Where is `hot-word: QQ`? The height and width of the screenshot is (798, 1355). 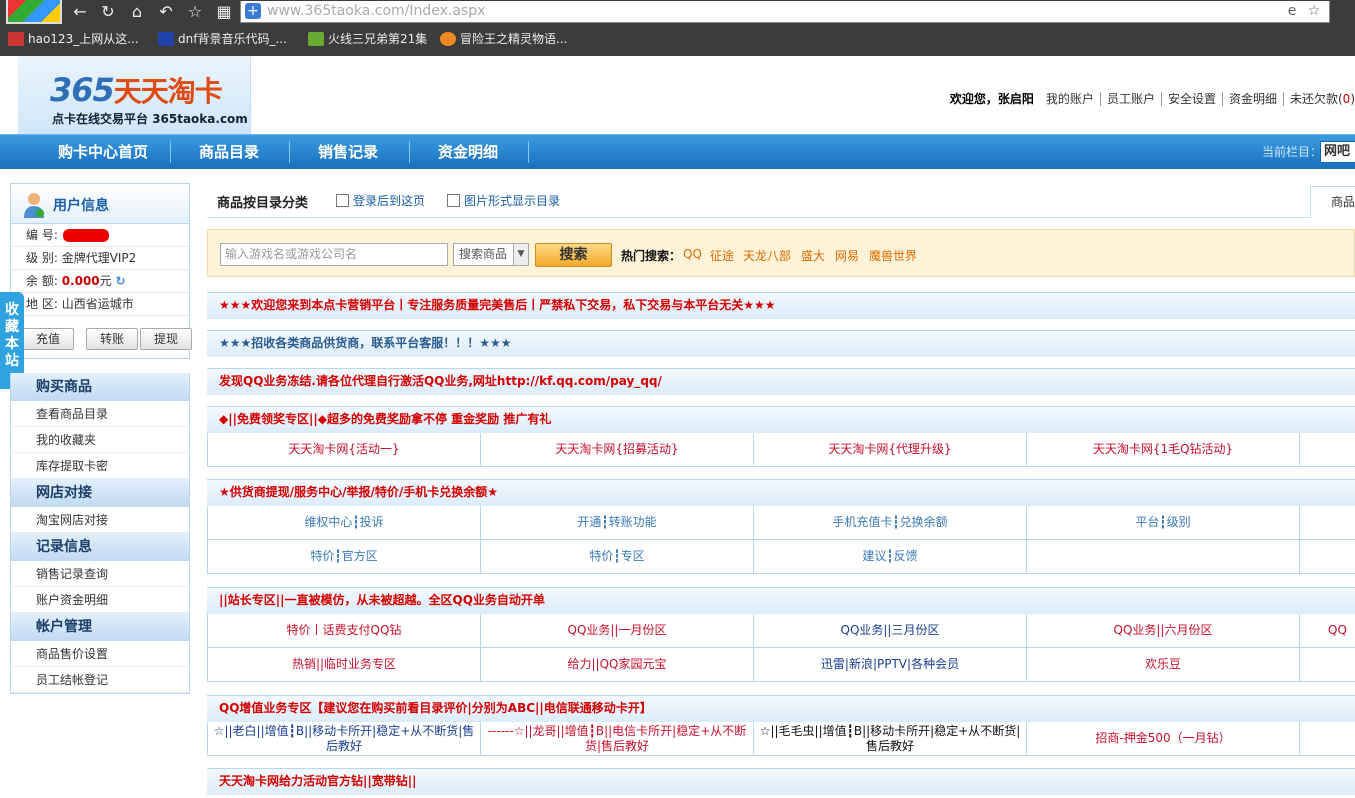
hot-word: QQ is located at coordinates (692, 254).